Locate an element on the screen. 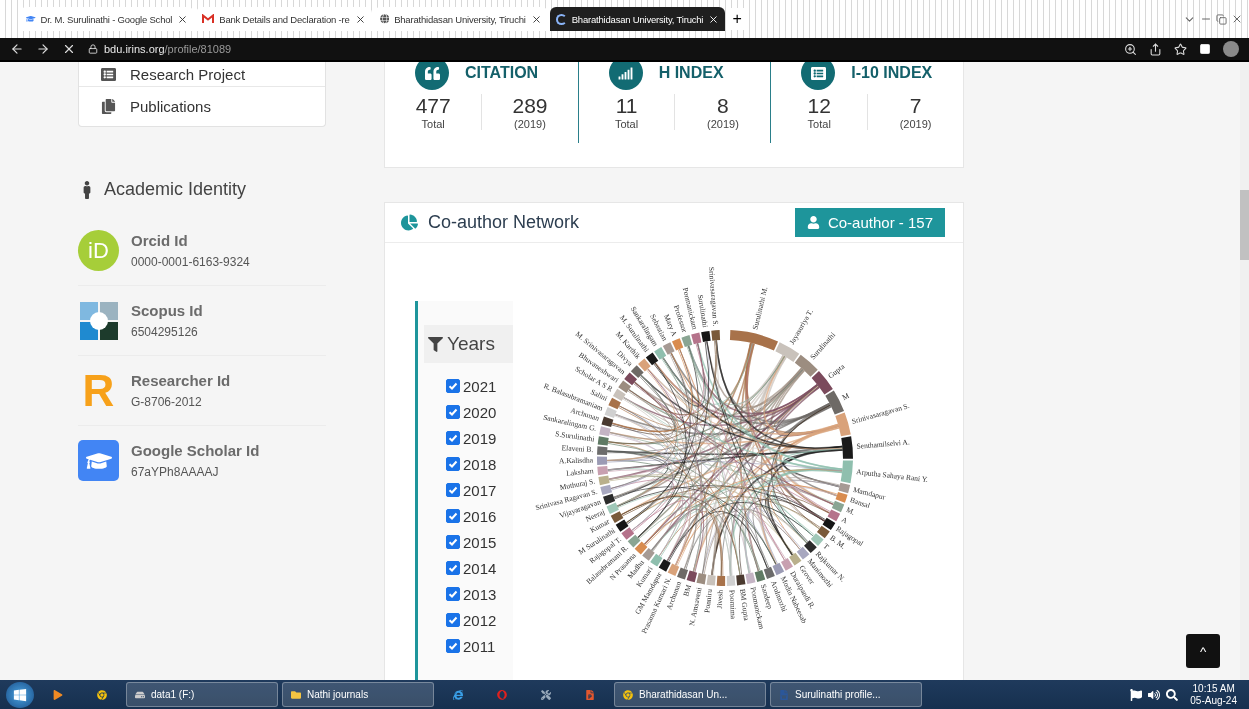 Image resolution: width=1249 pixels, height=709 pixels. menu-item: Publications is located at coordinates (202, 106).